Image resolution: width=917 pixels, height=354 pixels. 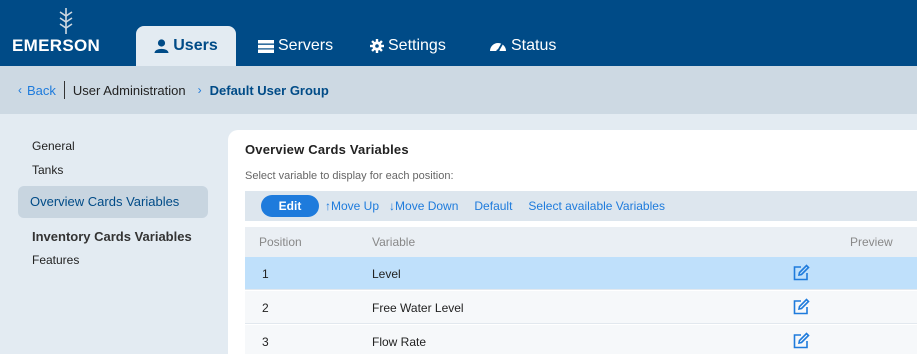 I want to click on tab-users: Users, so click(x=186, y=46).